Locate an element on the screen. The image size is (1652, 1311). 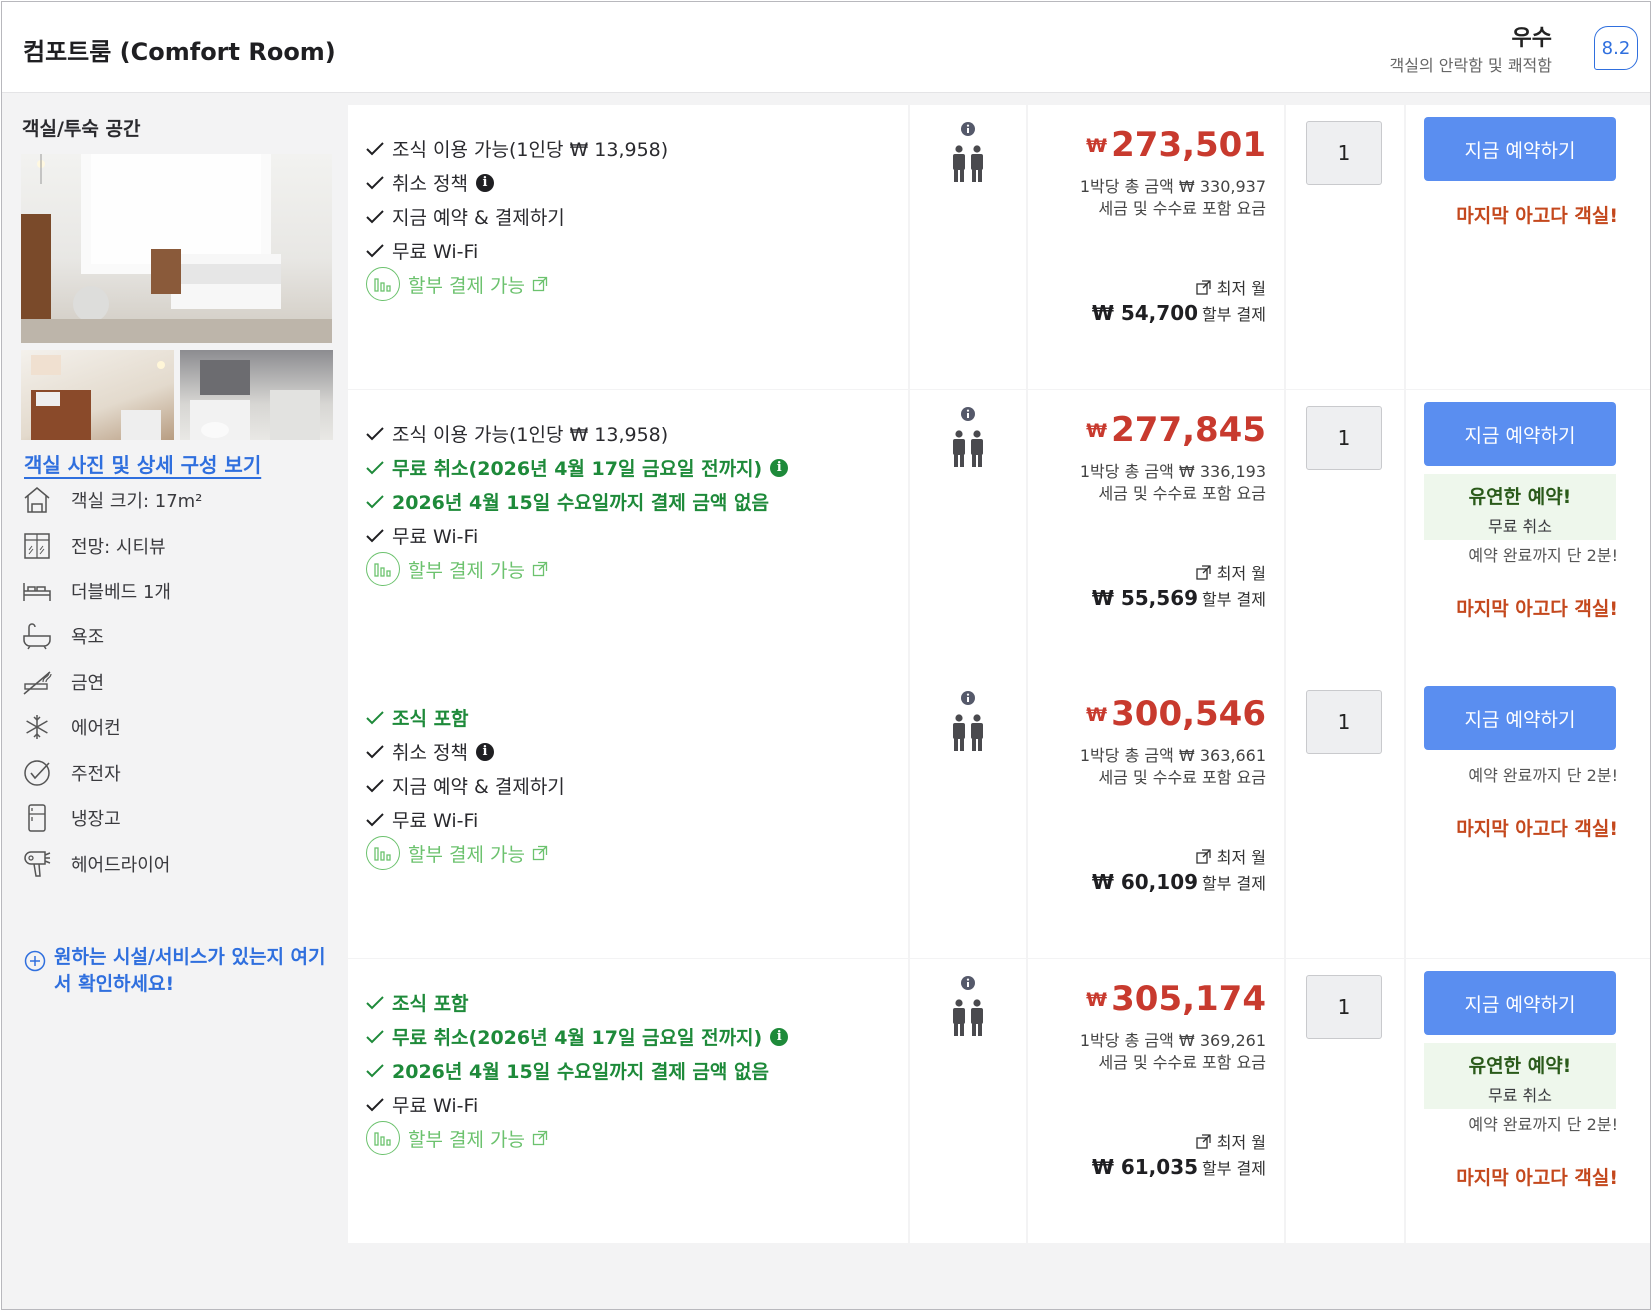
total-price: 1박당 총 금액 ₩ 363,661 is located at coordinates (1173, 754).